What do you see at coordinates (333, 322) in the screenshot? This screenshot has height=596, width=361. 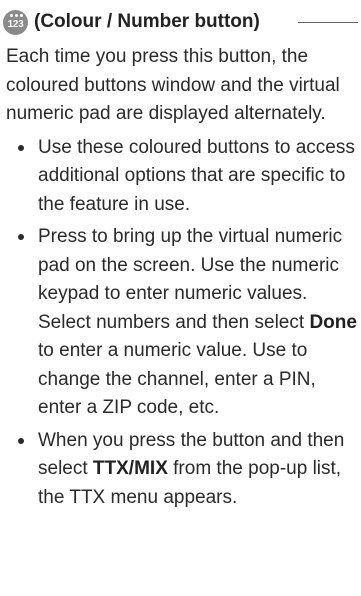 I see `done-label: Done` at bounding box center [333, 322].